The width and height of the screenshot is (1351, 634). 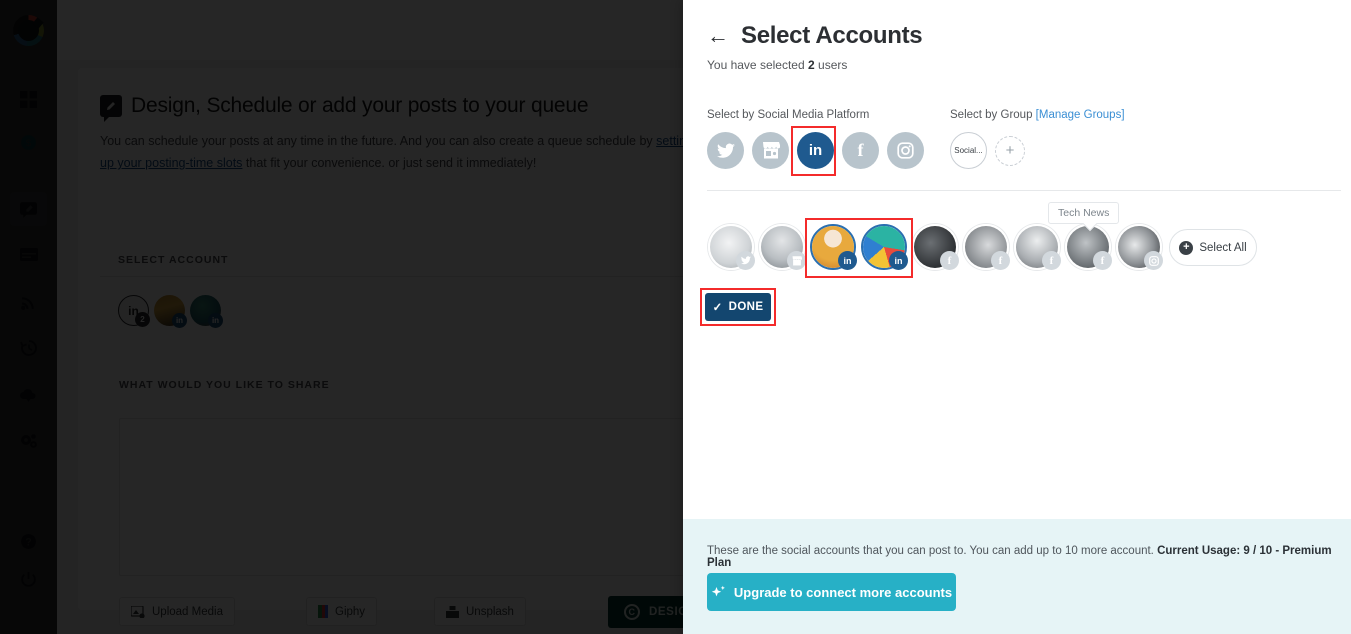 I want to click on done-button-highlight, so click(x=738, y=307).